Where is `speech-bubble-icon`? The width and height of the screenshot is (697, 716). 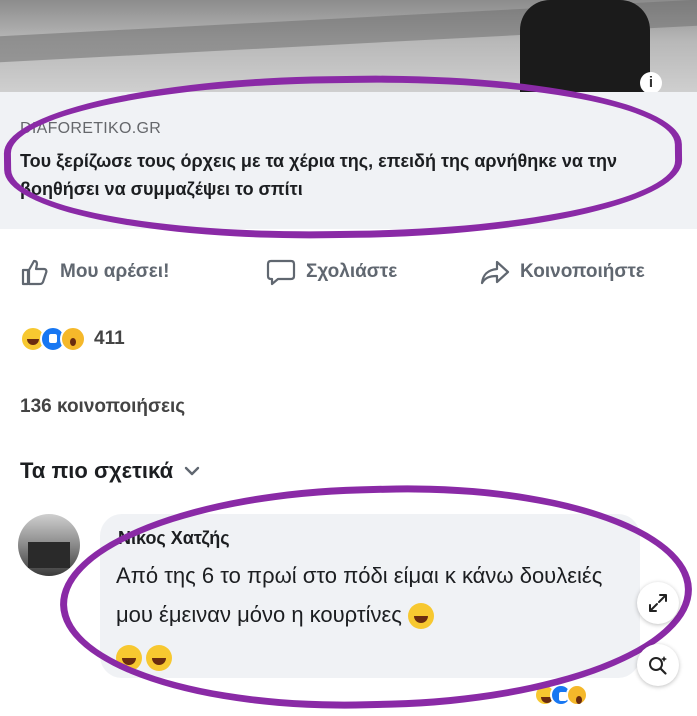 speech-bubble-icon is located at coordinates (281, 272).